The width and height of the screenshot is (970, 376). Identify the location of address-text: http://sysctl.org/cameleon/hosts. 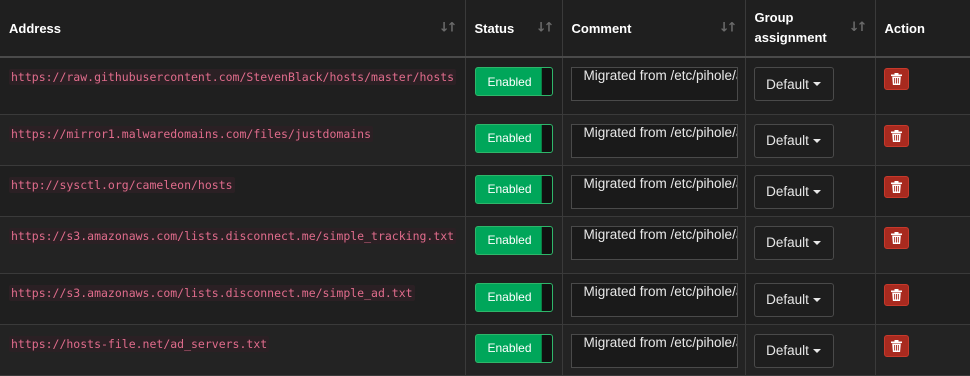
(237, 185).